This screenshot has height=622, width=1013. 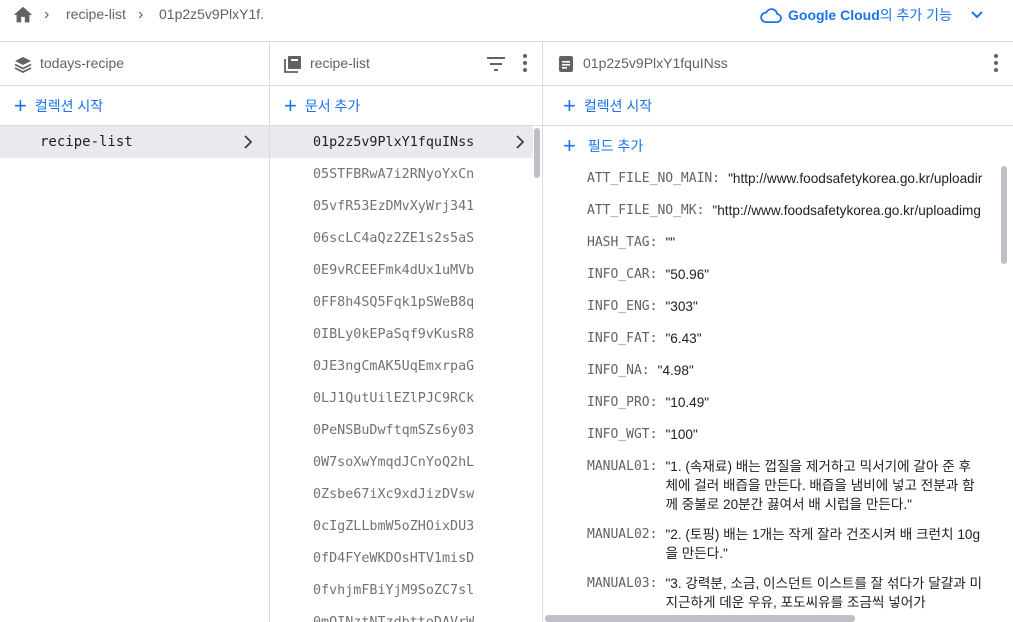 What do you see at coordinates (23, 15) in the screenshot?
I see `home-icon` at bounding box center [23, 15].